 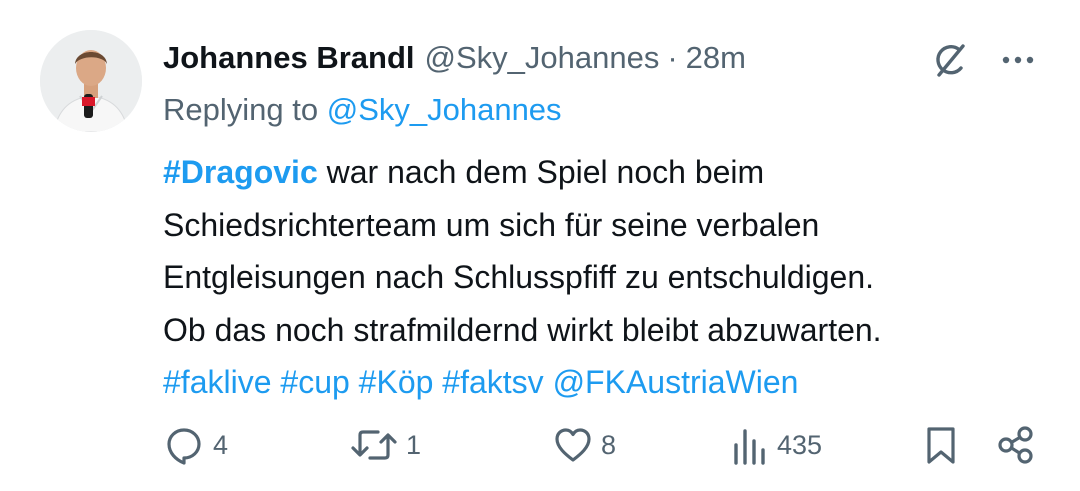 What do you see at coordinates (374, 445) in the screenshot?
I see `retweet-icon` at bounding box center [374, 445].